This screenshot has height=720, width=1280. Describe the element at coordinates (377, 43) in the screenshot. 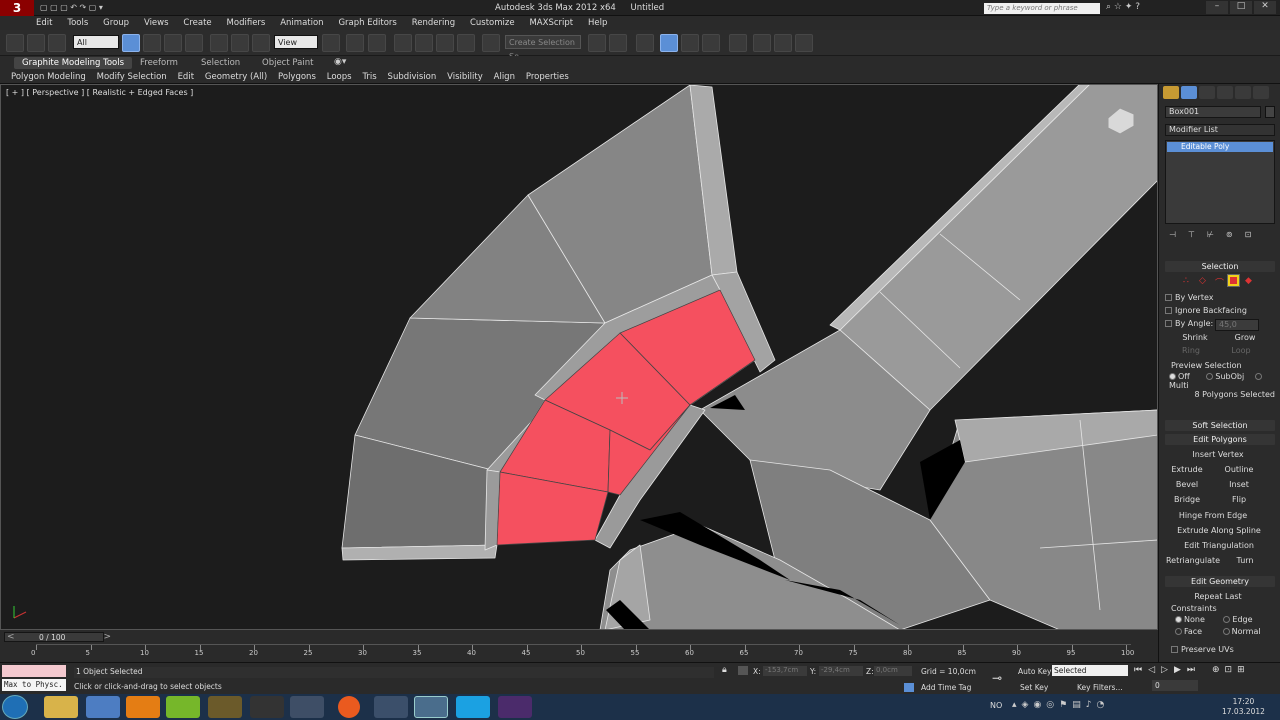

I see `keyboard-shortcut-icon` at that location.